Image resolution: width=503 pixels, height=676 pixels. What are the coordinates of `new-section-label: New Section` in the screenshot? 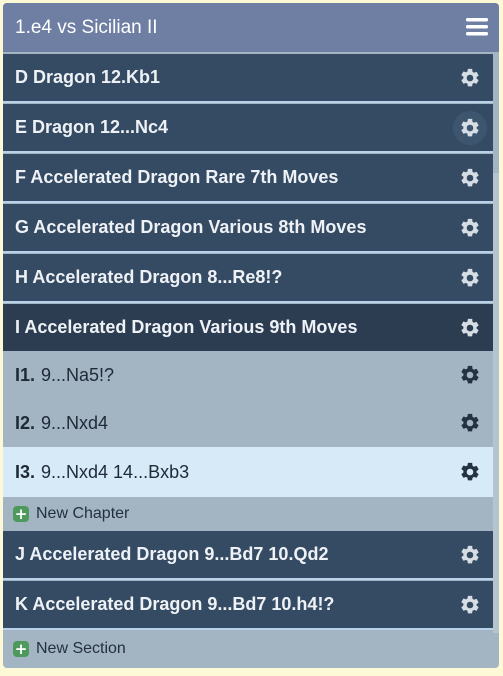 It's located at (81, 648).